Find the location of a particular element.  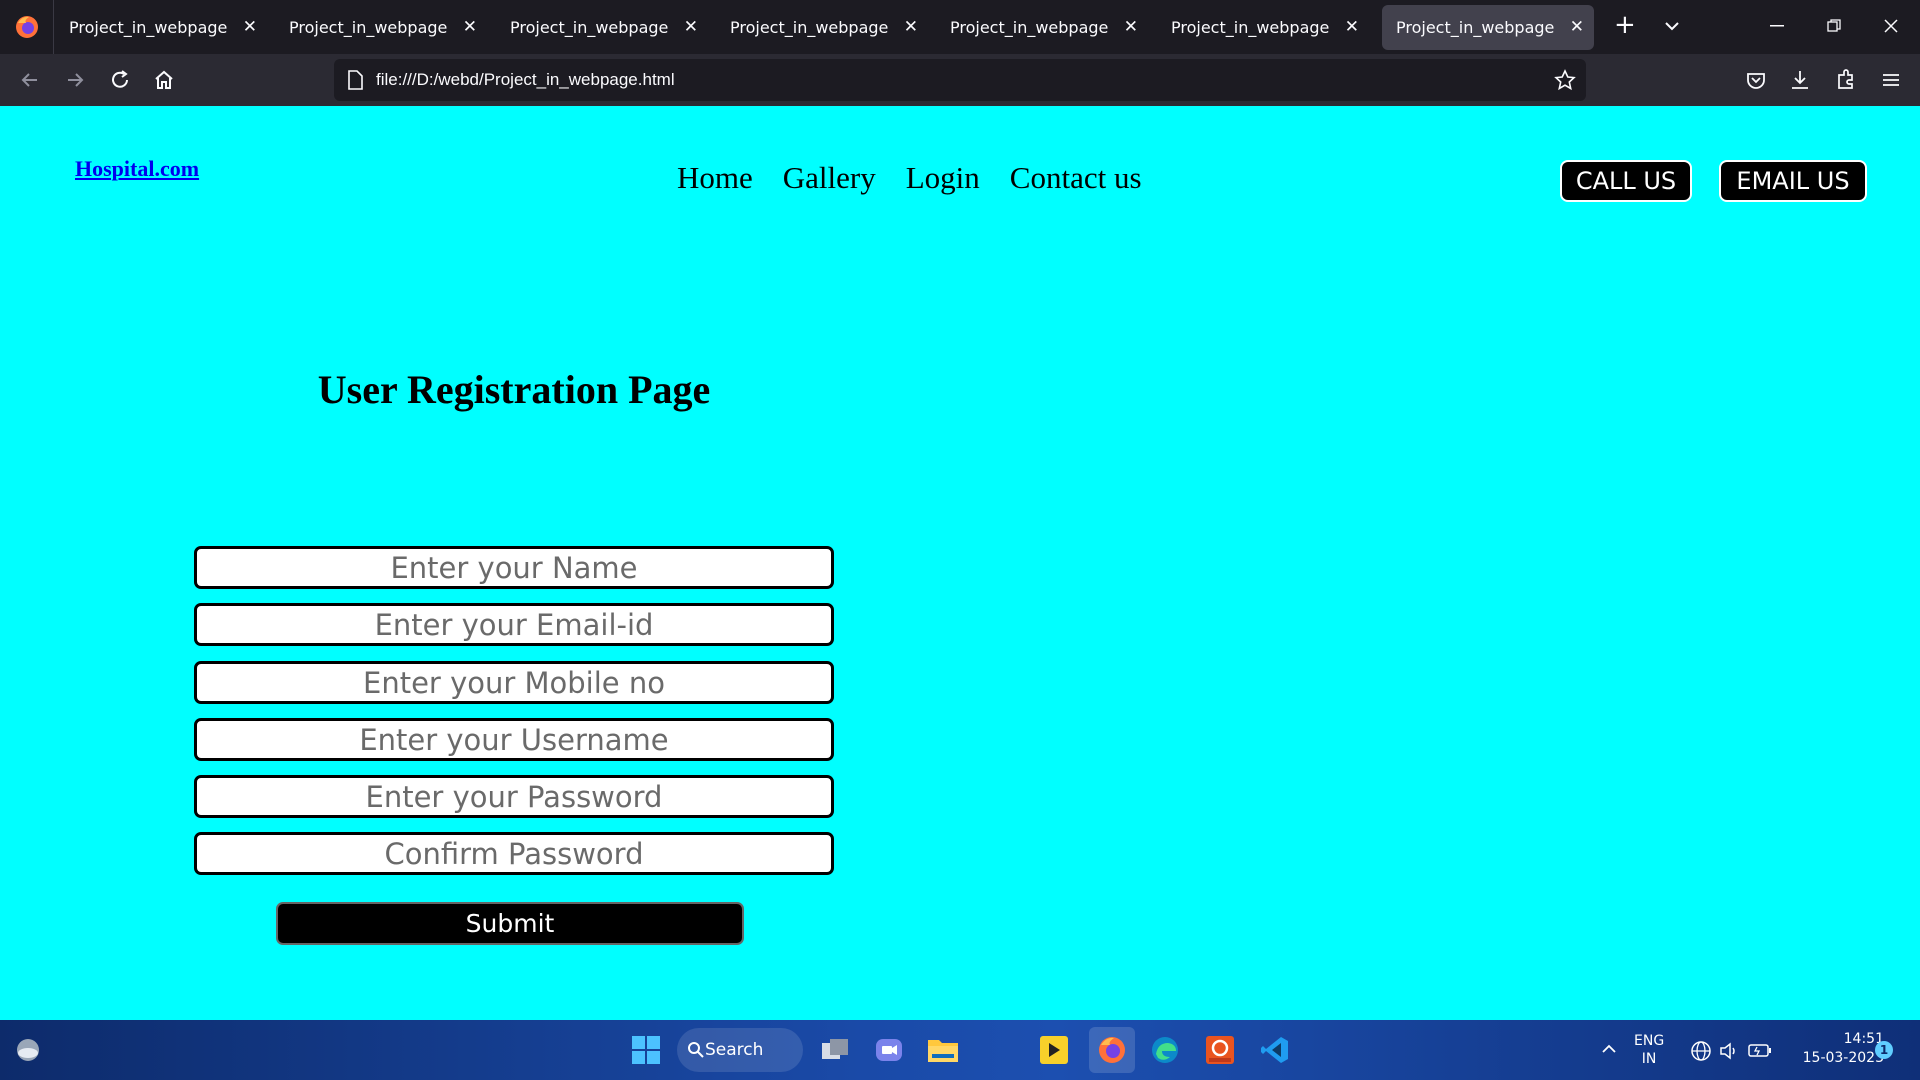

email-input: Enter your Email-id is located at coordinates (514, 624).